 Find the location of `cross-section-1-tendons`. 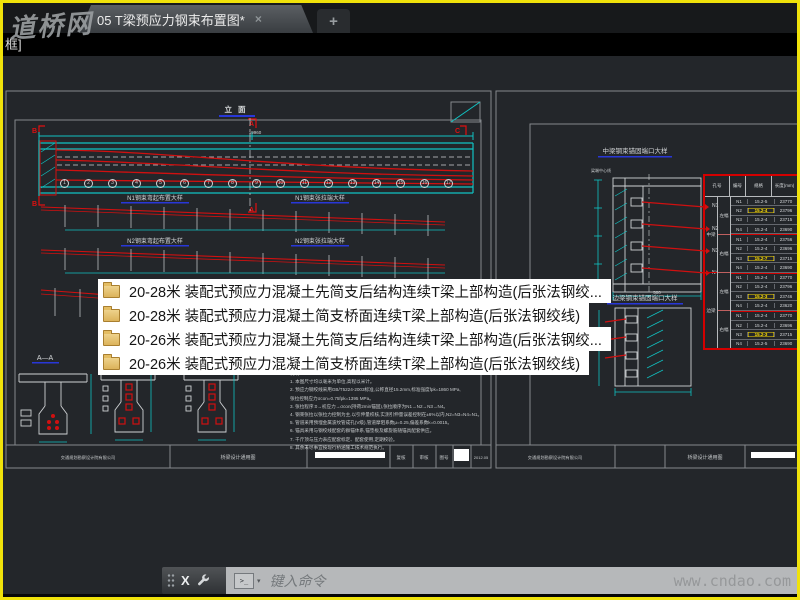

cross-section-1-tendons is located at coordinates (53, 422).